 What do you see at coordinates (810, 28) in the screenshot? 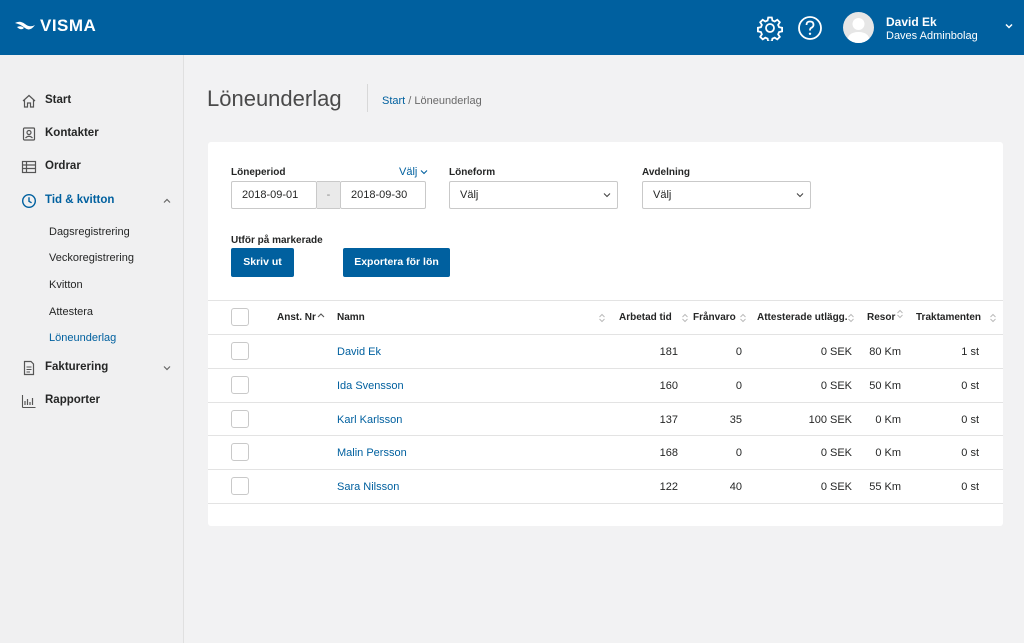
I see `help-icon` at bounding box center [810, 28].